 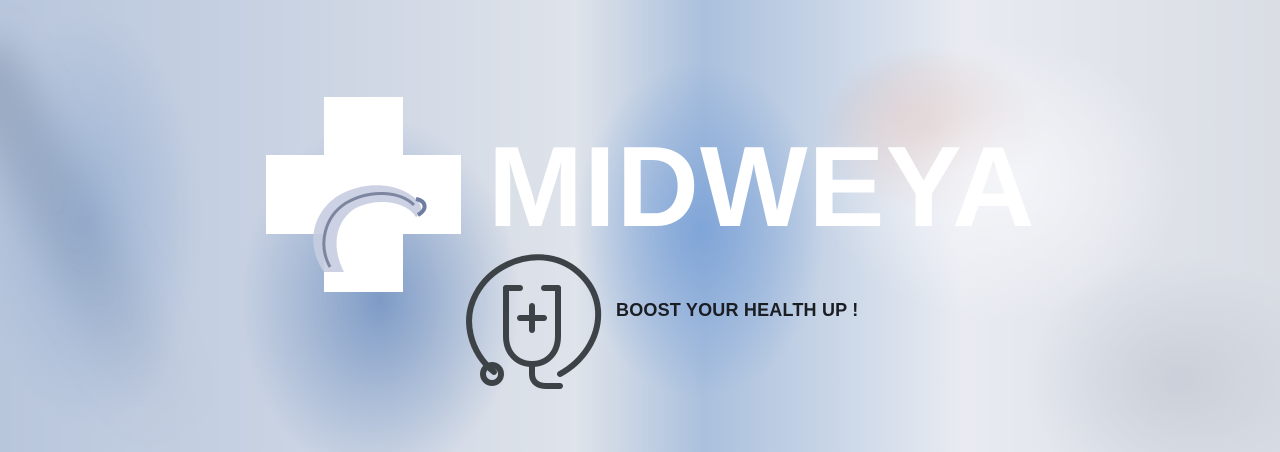 What do you see at coordinates (534, 321) in the screenshot?
I see `stethoscope-plus-icon` at bounding box center [534, 321].